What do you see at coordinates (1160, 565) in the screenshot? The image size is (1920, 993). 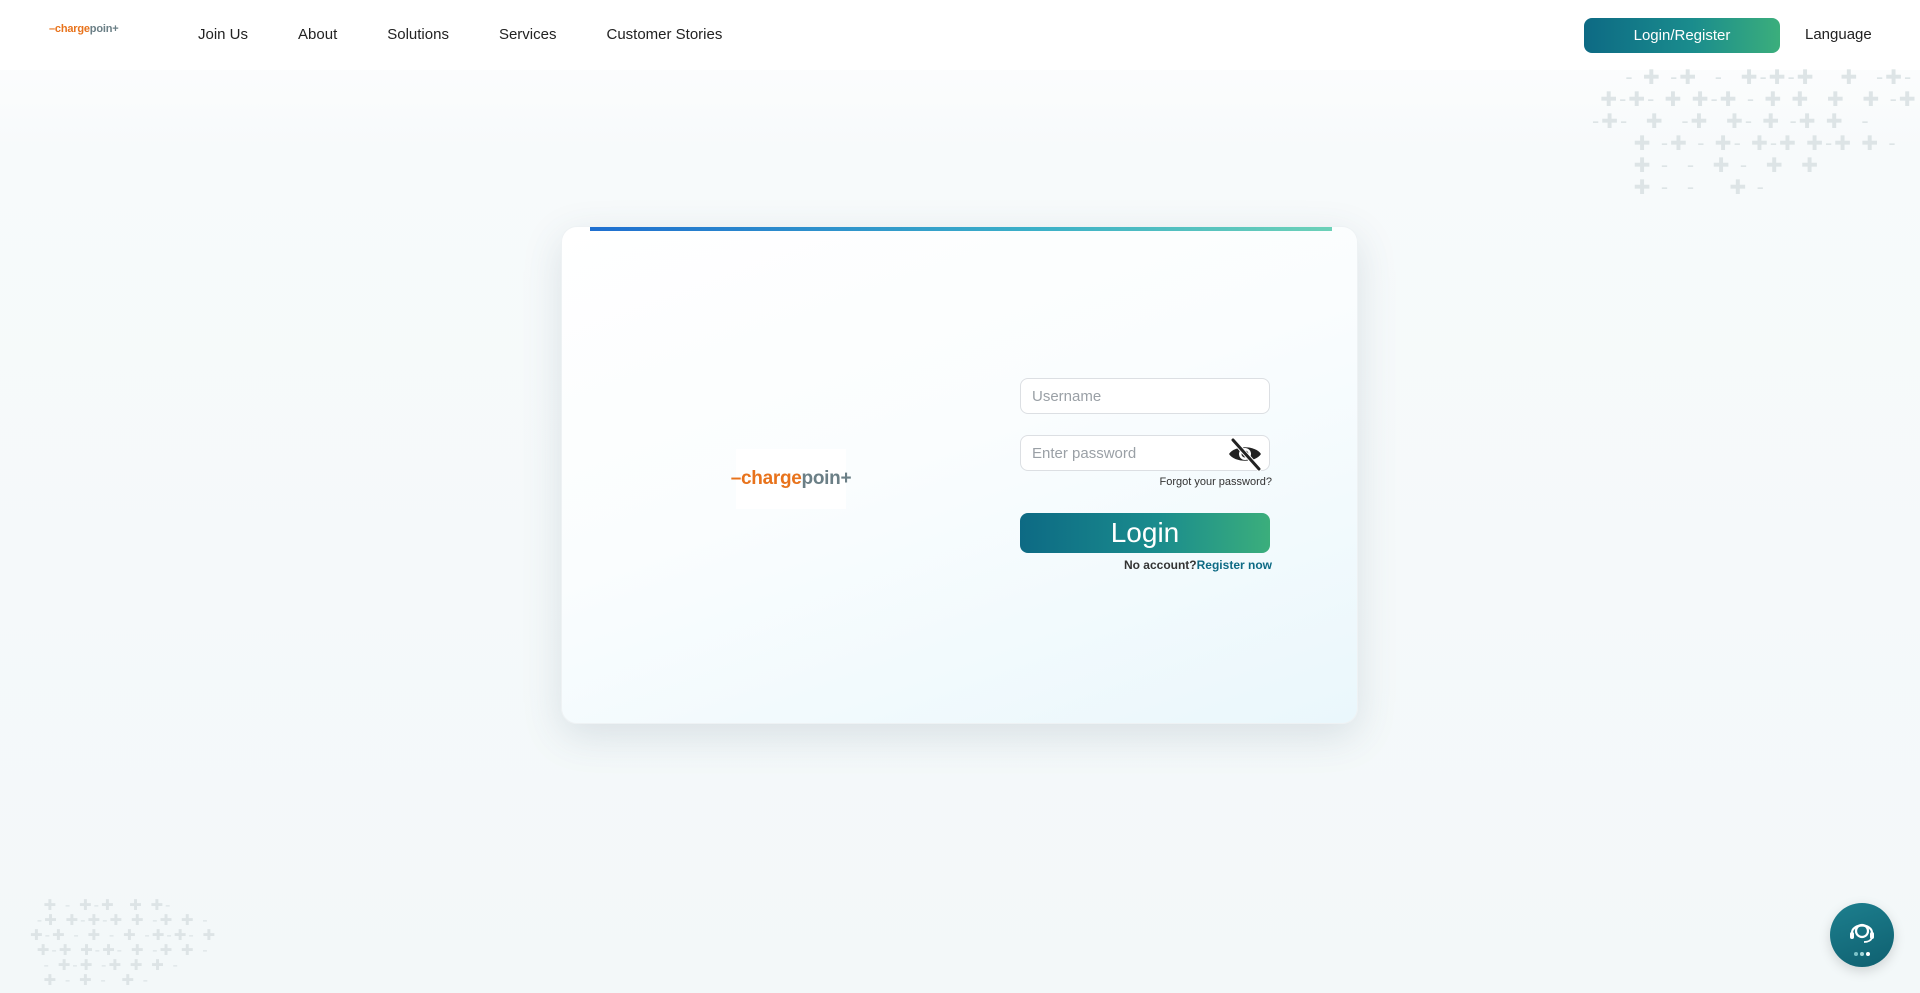 I see `no-account-text: No account?` at bounding box center [1160, 565].